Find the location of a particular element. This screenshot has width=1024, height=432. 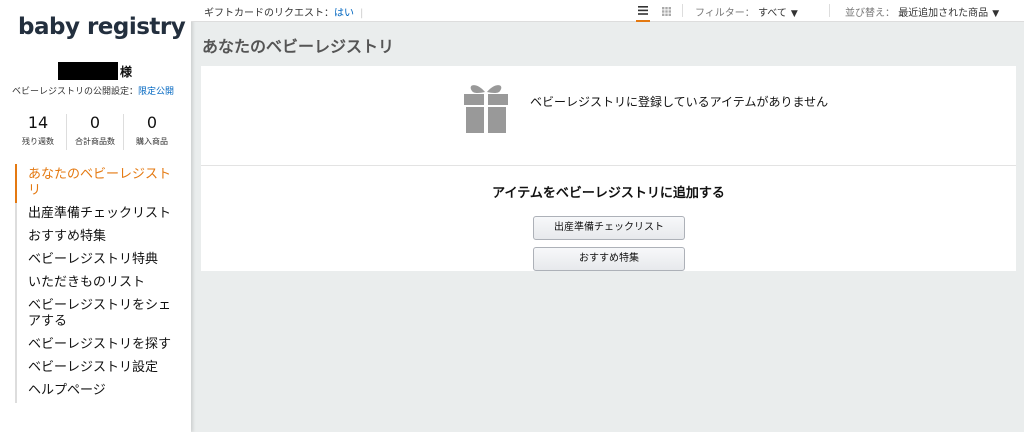

empty-message: ベビーレジストリに登録しているアイテムがありません is located at coordinates (679, 102).